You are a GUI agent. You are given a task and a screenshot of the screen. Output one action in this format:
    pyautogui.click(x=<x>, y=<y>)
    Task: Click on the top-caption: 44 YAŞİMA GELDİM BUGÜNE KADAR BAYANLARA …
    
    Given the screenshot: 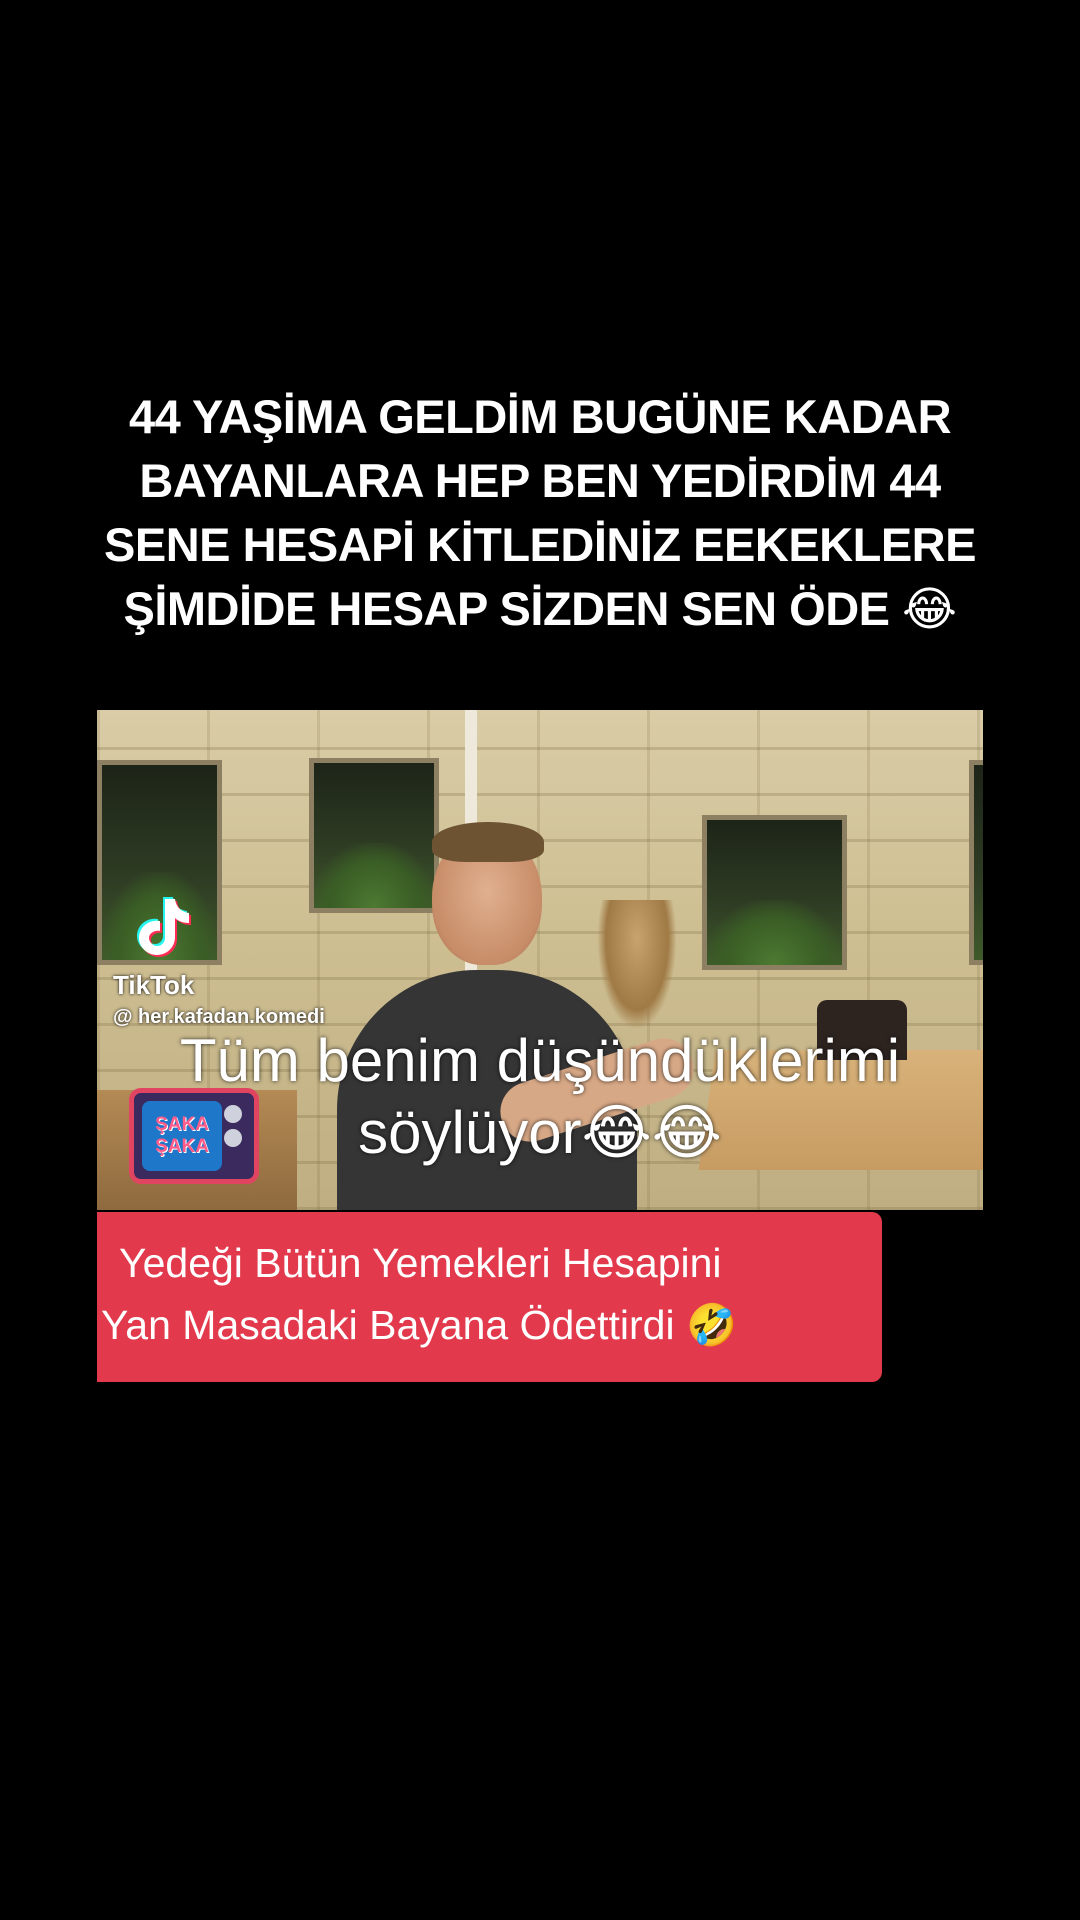 What is the action you would take?
    pyautogui.click(x=540, y=513)
    